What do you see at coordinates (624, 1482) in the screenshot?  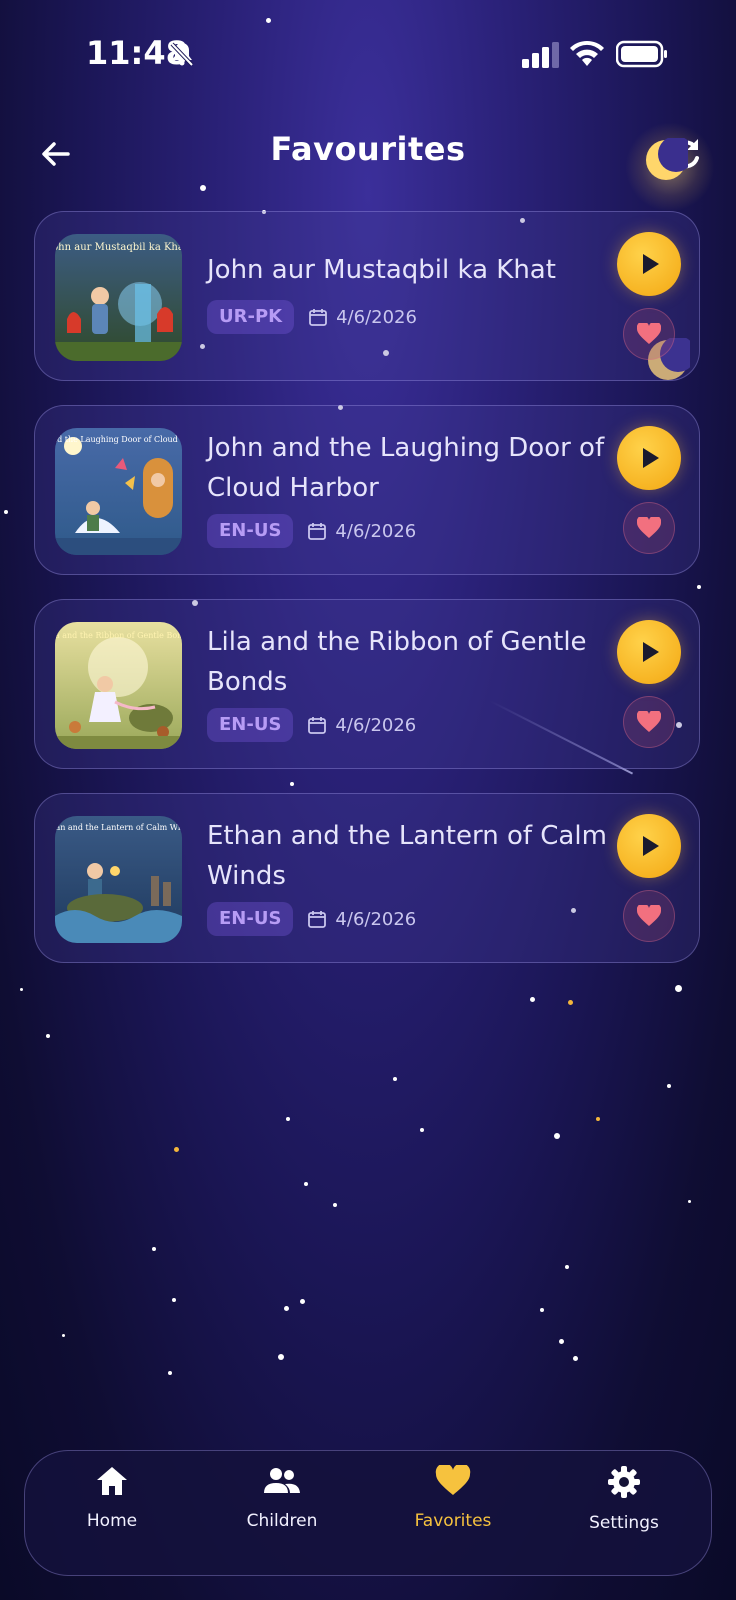 I see `gear-icon` at bounding box center [624, 1482].